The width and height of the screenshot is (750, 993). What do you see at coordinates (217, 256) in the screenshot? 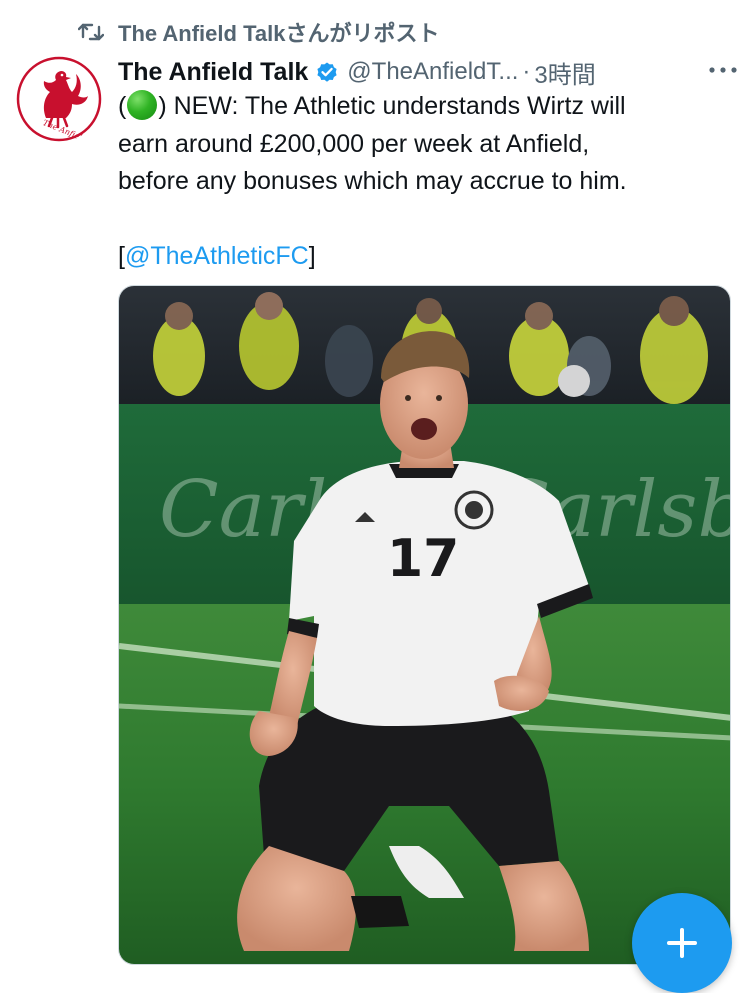
I see `mention-link: @TheAthleticFC` at bounding box center [217, 256].